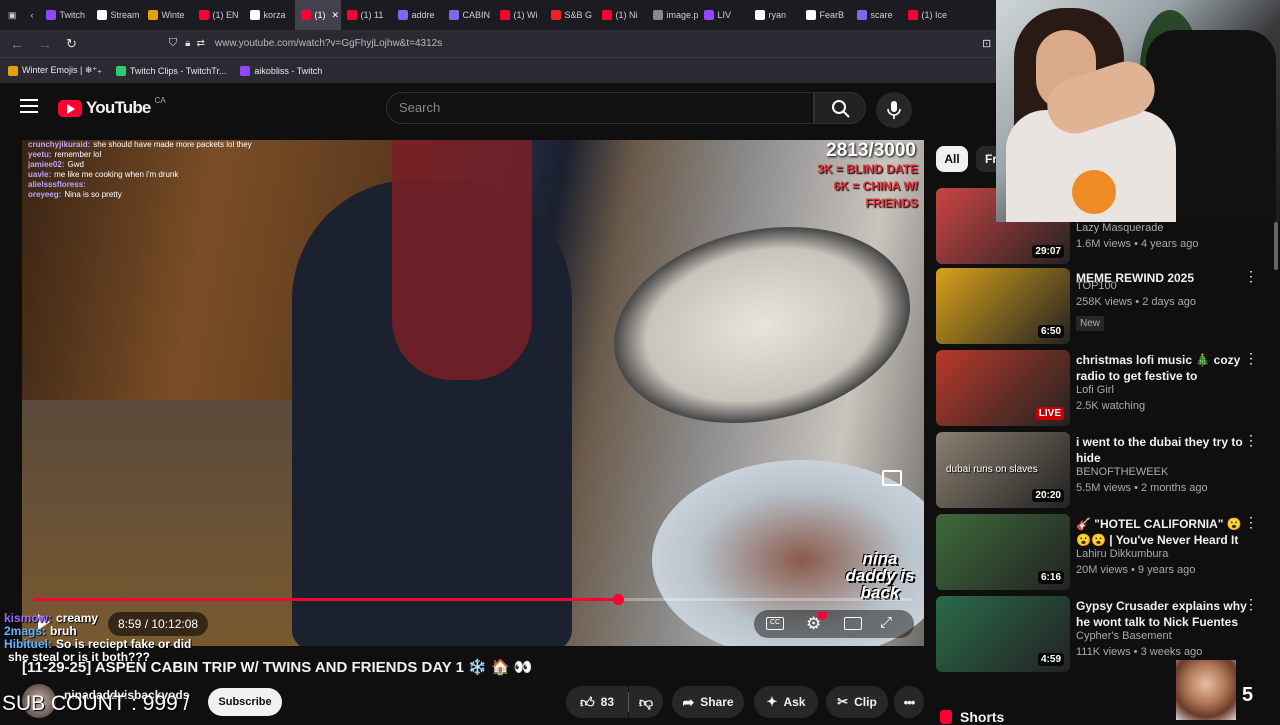 This screenshot has height=725, width=1280. I want to click on browser-tab: addre, so click(417, 15).